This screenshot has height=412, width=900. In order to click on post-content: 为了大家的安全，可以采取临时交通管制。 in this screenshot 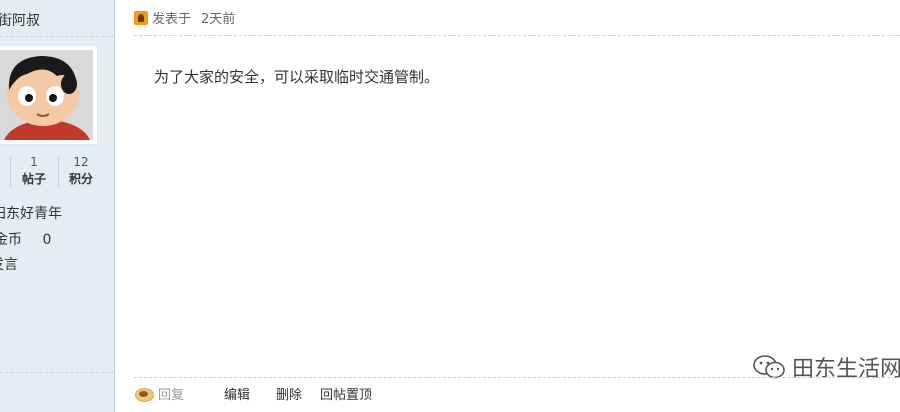, I will do `click(297, 77)`.